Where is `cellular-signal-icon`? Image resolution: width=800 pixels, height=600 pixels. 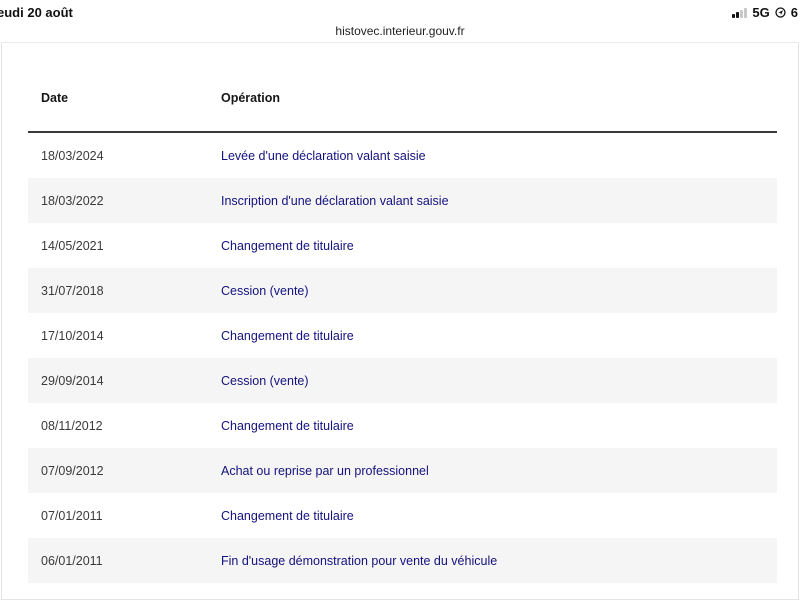
cellular-signal-icon is located at coordinates (740, 12).